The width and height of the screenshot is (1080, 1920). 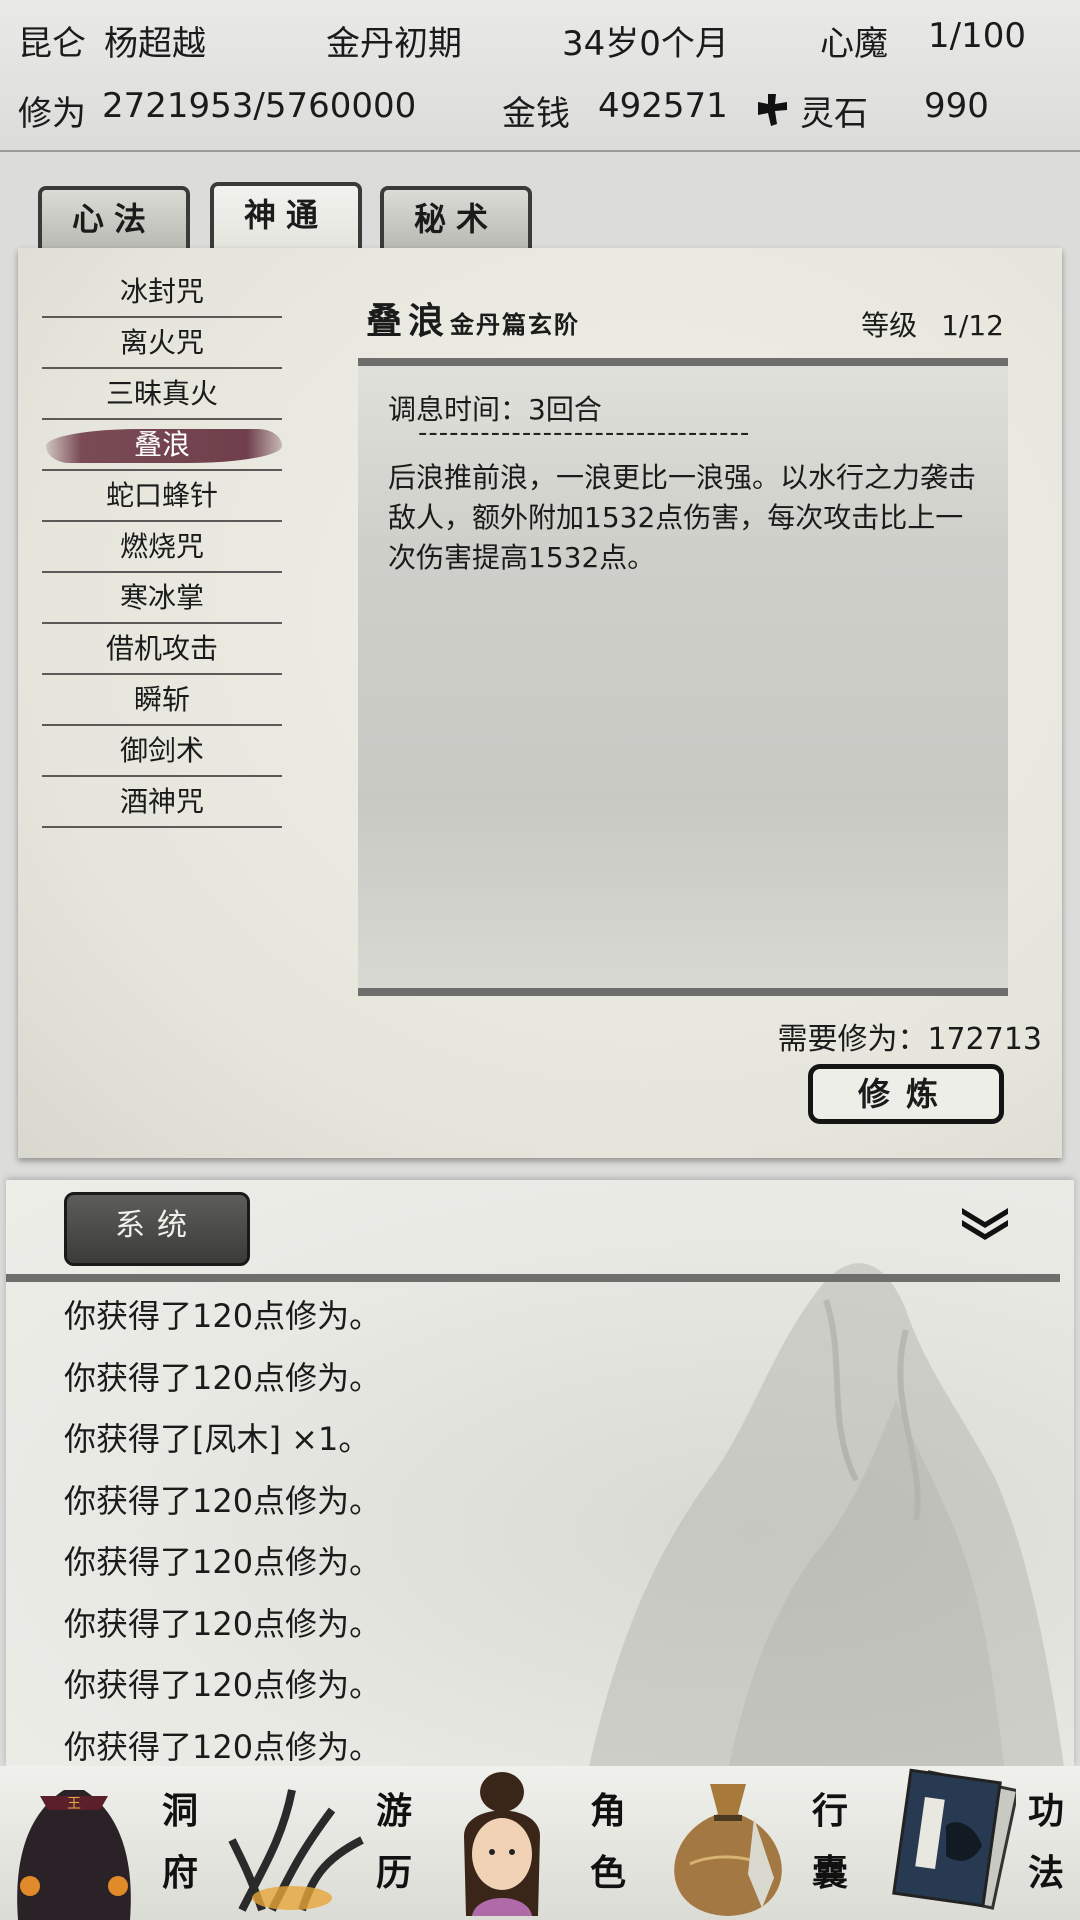 What do you see at coordinates (608, 1842) in the screenshot?
I see `nav-label: 角色` at bounding box center [608, 1842].